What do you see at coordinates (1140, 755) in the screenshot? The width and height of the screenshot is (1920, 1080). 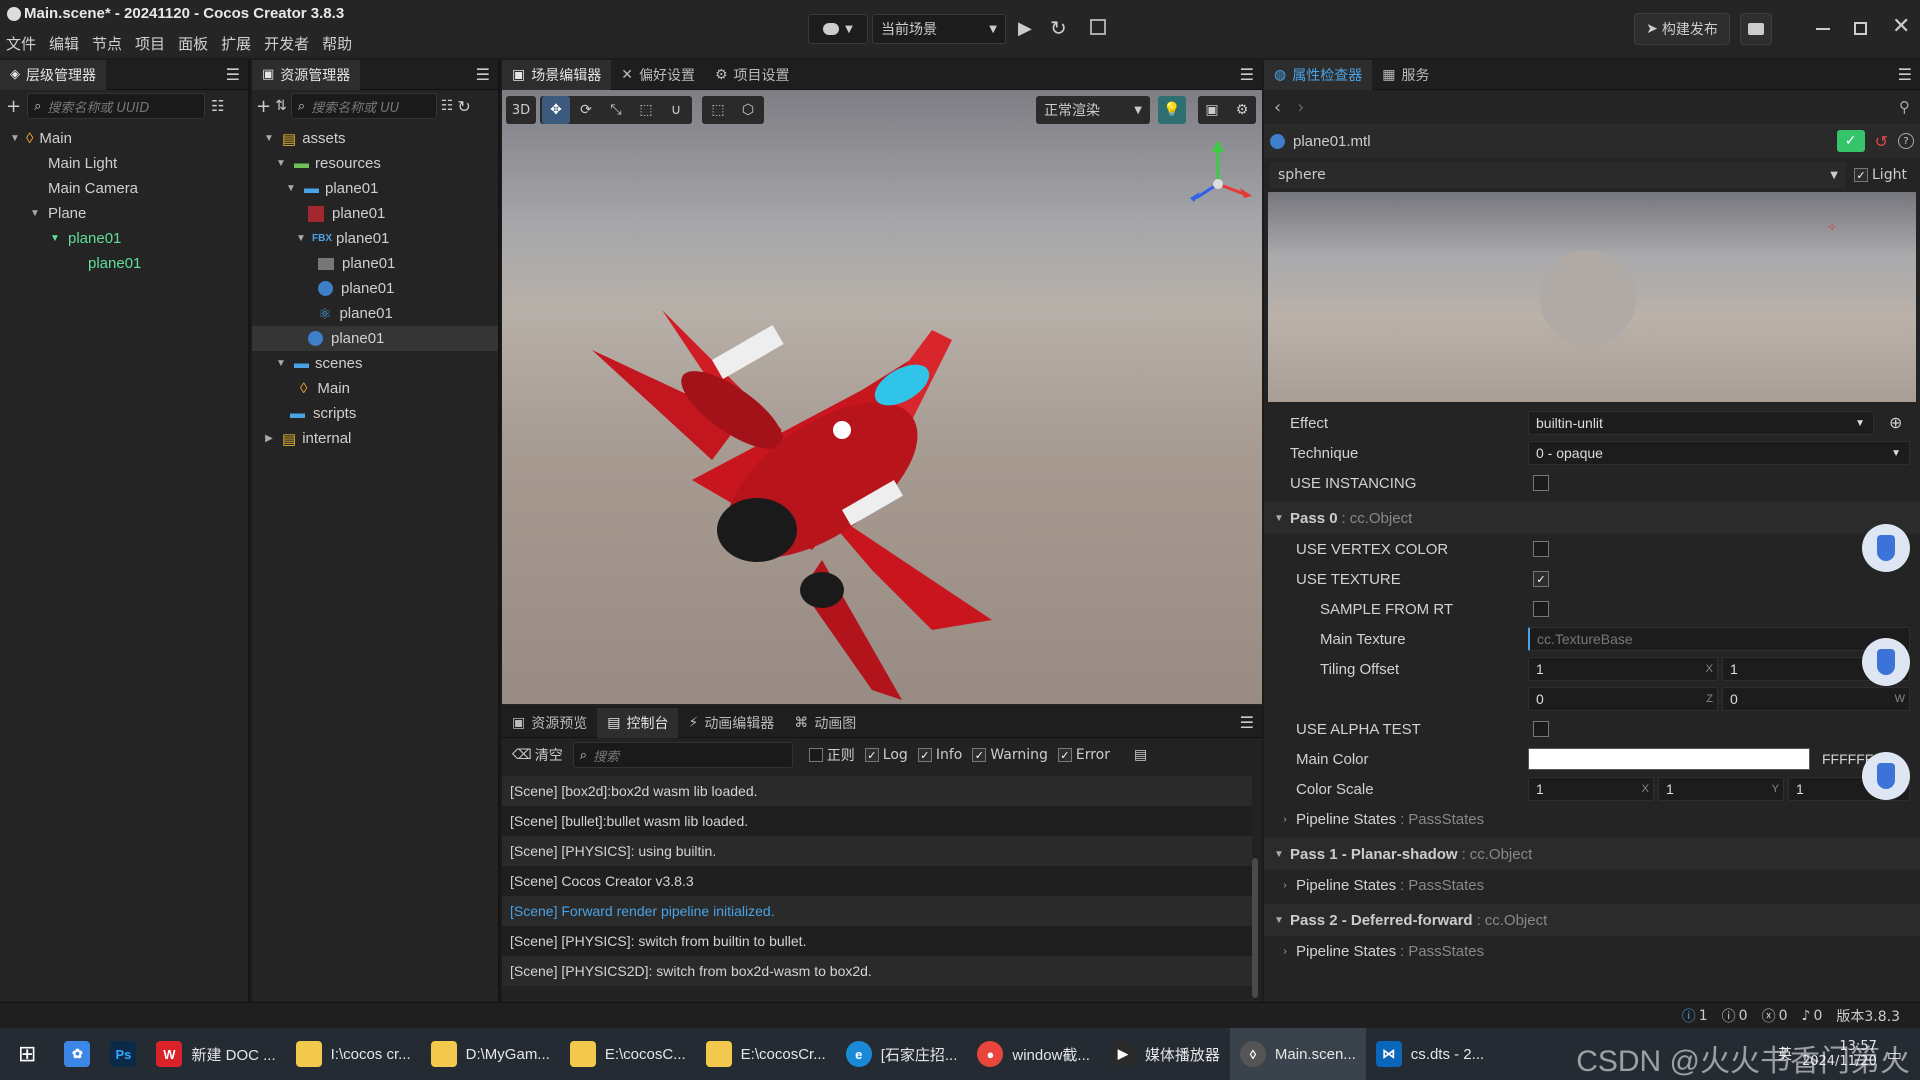 I see `log-file-icon: ▤` at bounding box center [1140, 755].